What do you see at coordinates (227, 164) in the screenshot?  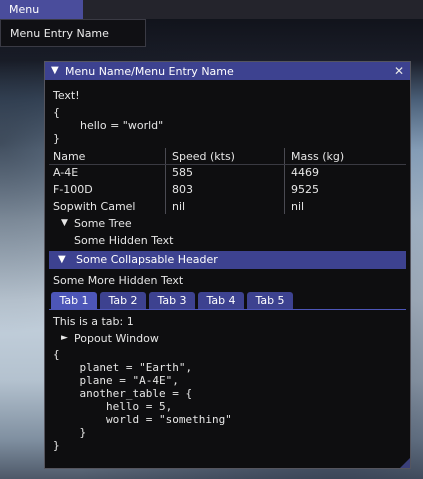 I see `header-divider` at bounding box center [227, 164].